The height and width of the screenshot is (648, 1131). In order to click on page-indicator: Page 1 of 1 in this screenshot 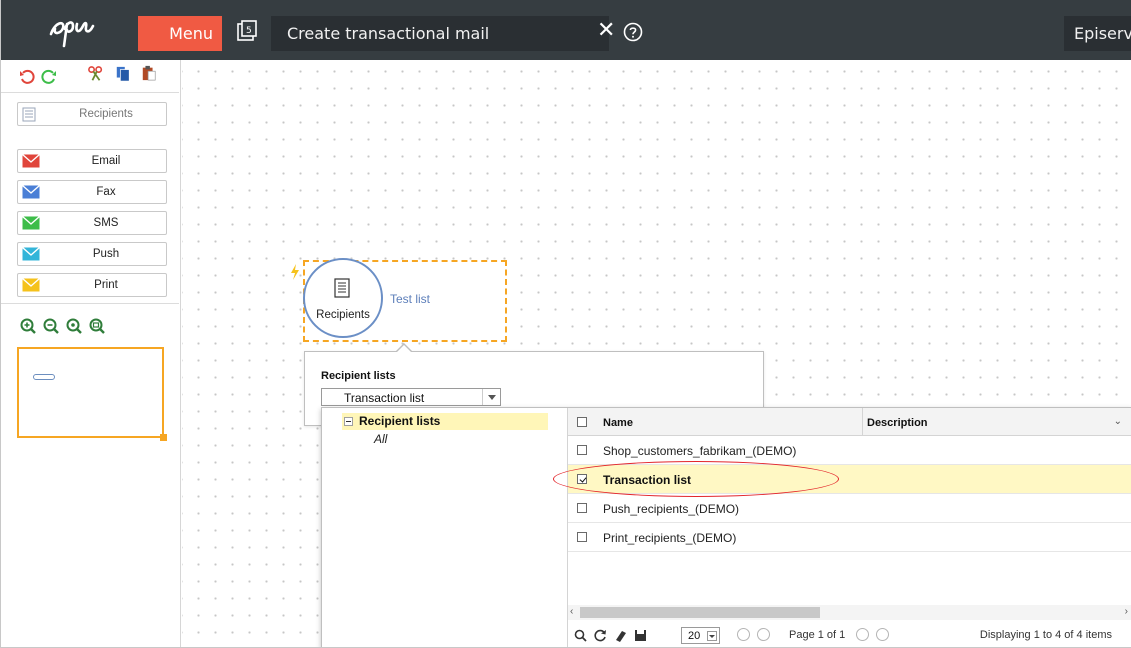, I will do `click(817, 635)`.